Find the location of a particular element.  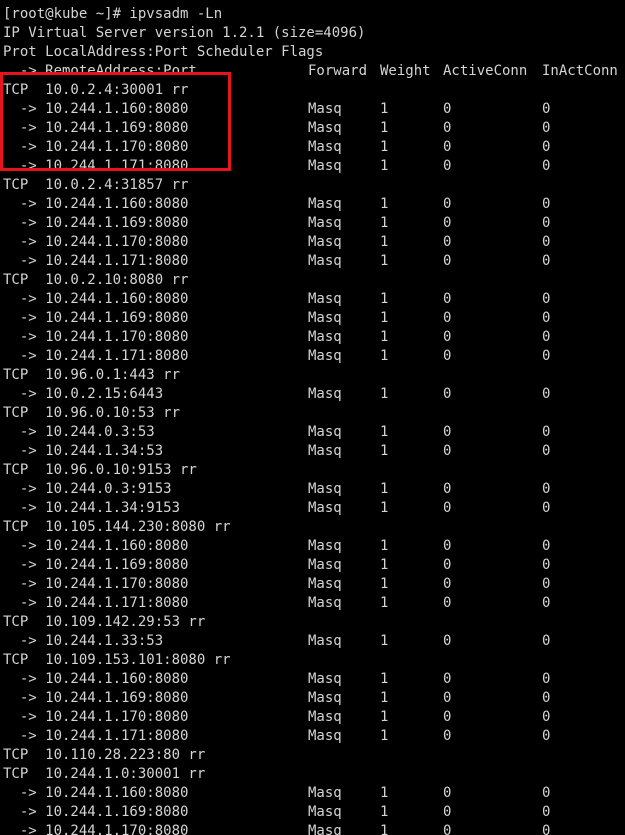

service-entry: TCP 10.244.1.0:30001 rr is located at coordinates (104, 774).